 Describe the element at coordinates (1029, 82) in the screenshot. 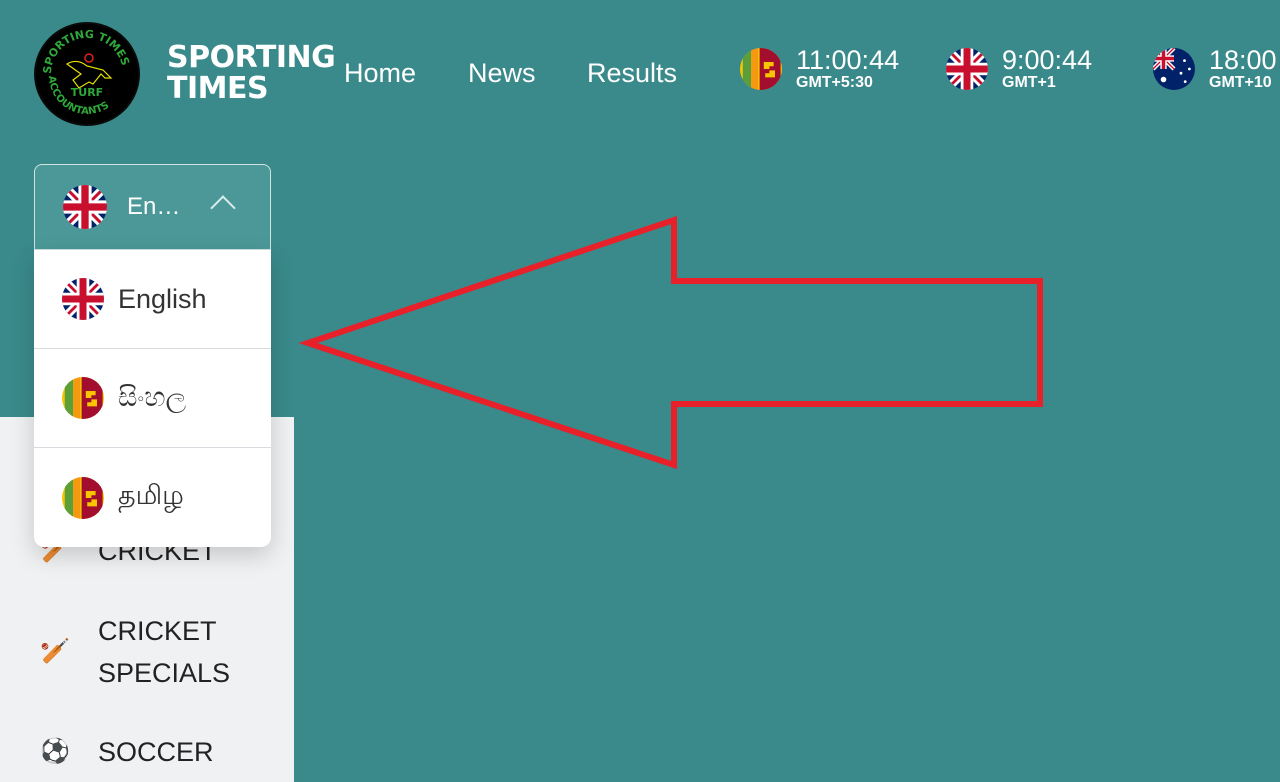

I see `clock-timezone: GMT+1` at that location.